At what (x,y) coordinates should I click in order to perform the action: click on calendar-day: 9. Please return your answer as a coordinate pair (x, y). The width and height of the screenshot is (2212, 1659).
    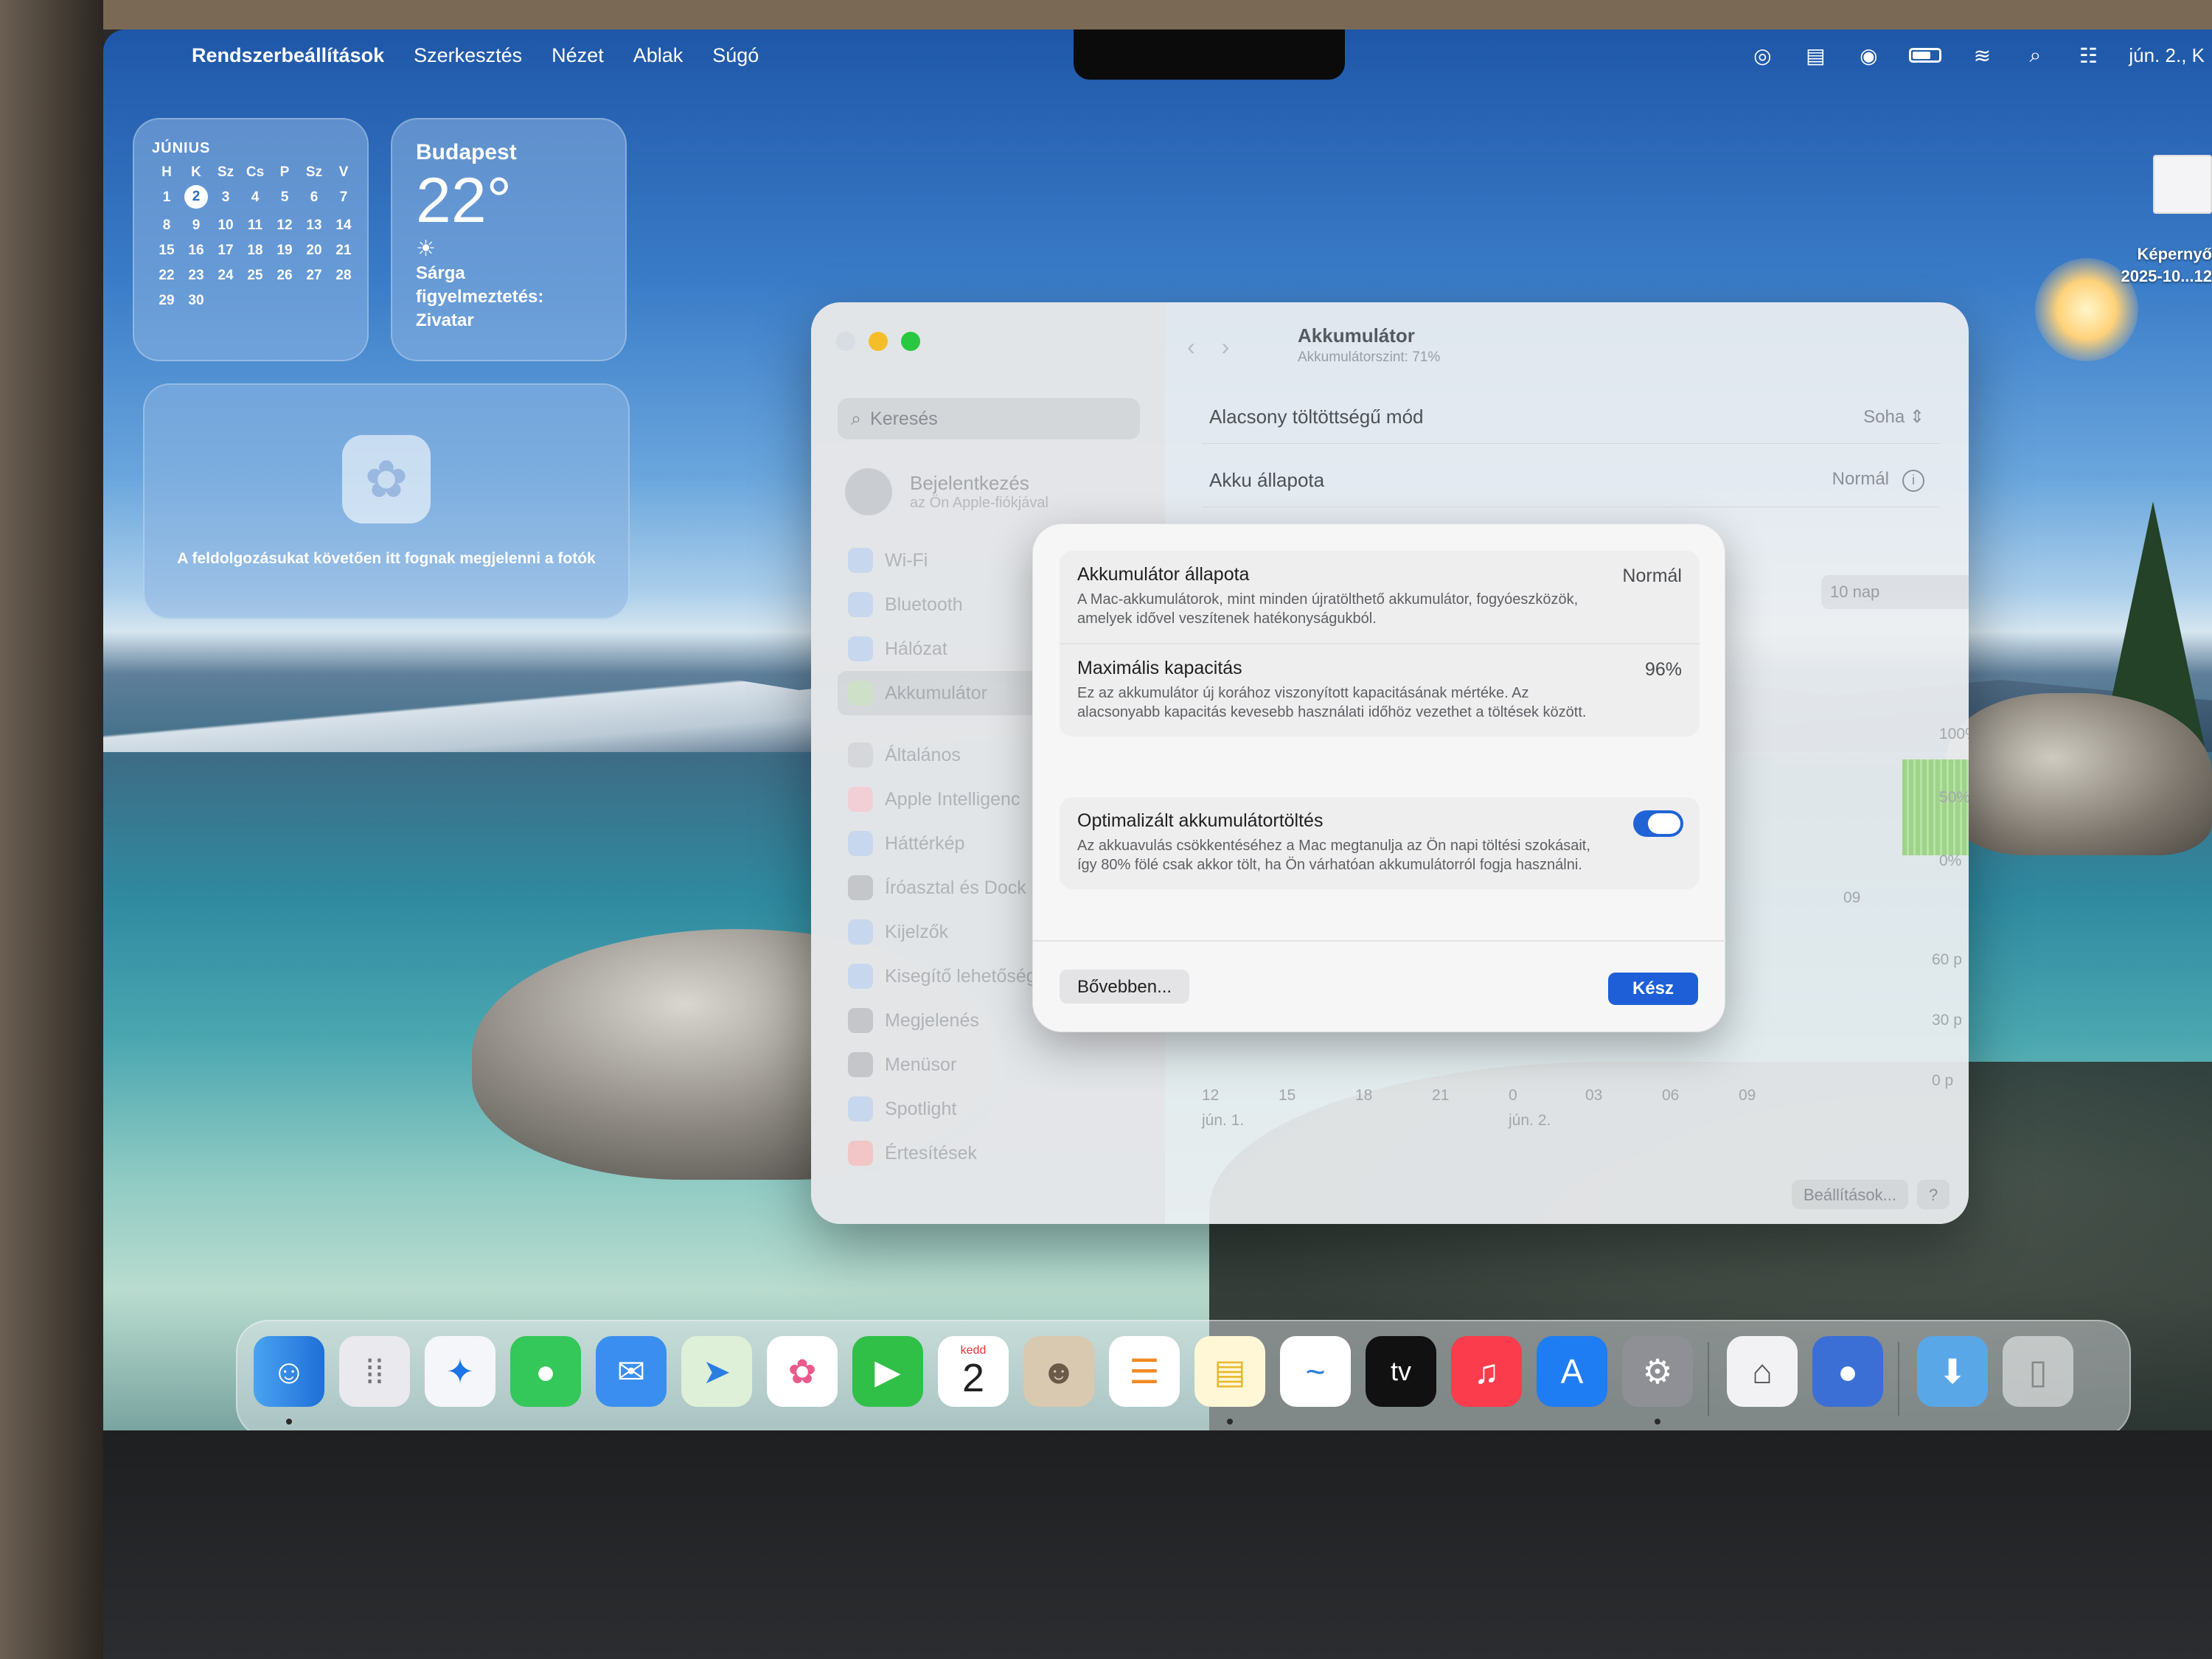
    Looking at the image, I should click on (196, 225).